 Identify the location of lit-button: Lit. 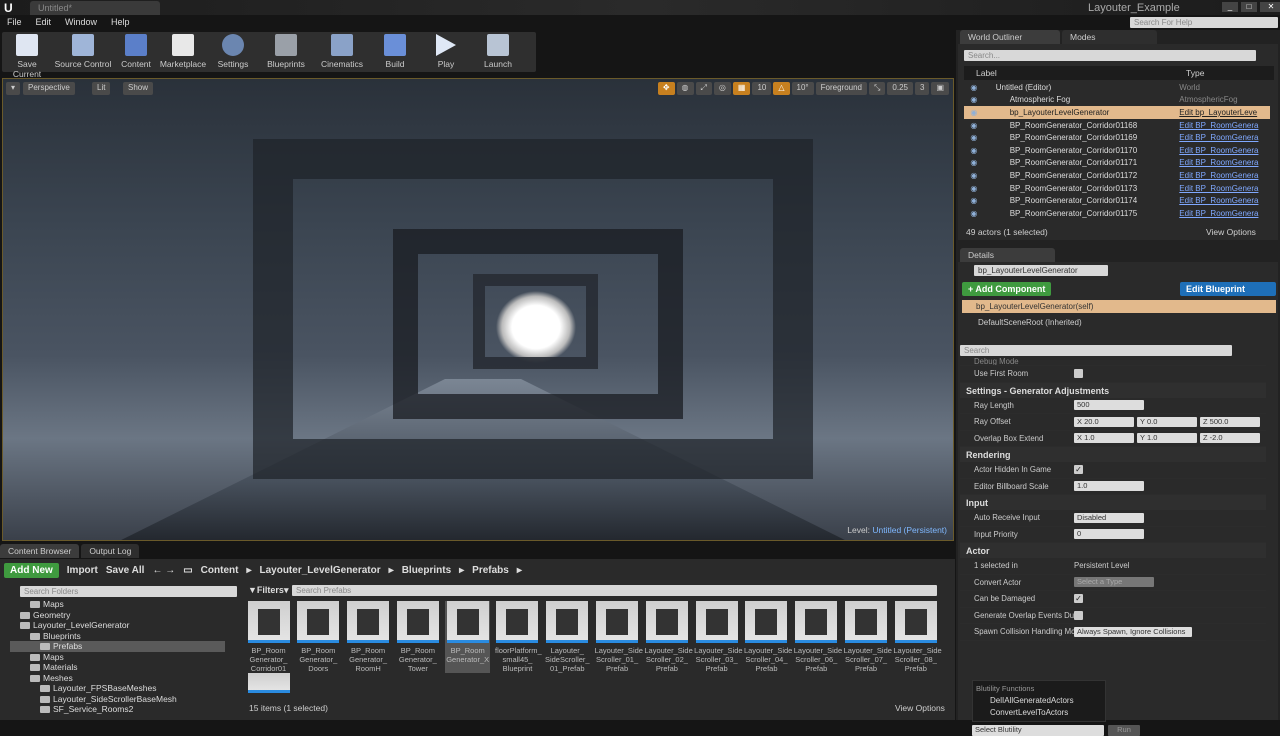
(101, 88).